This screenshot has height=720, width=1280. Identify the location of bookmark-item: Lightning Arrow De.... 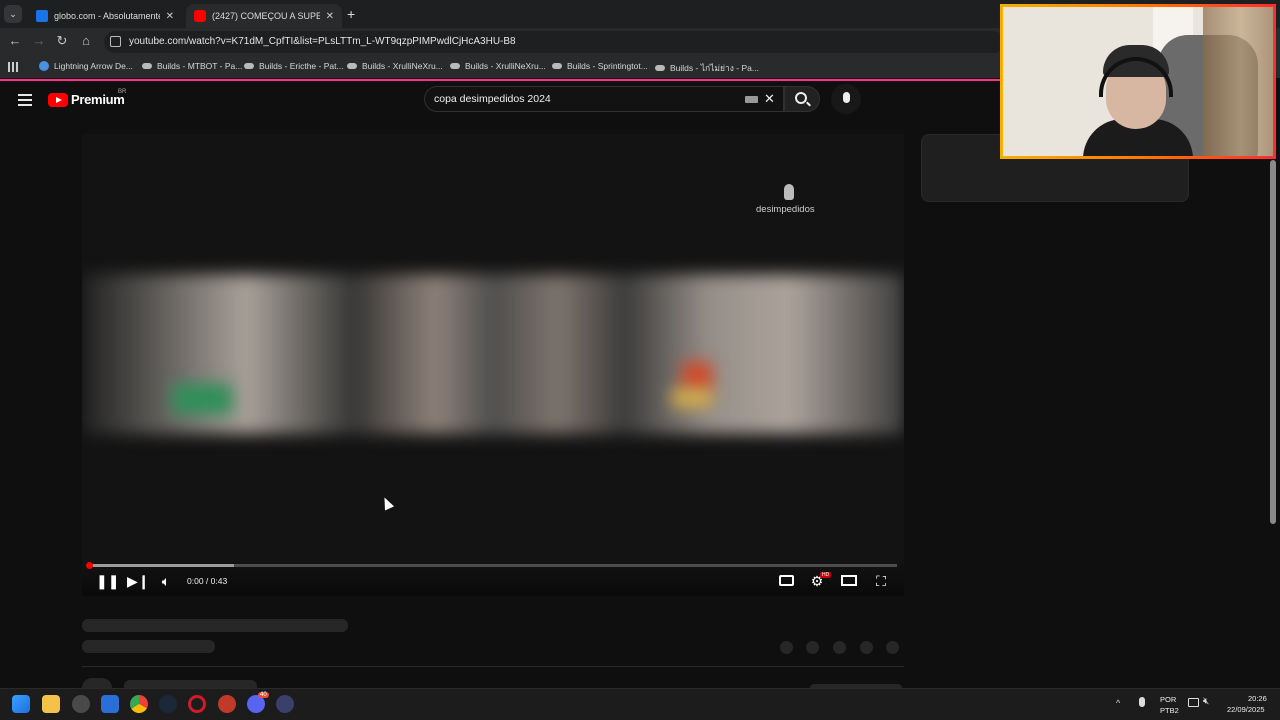
(86, 66).